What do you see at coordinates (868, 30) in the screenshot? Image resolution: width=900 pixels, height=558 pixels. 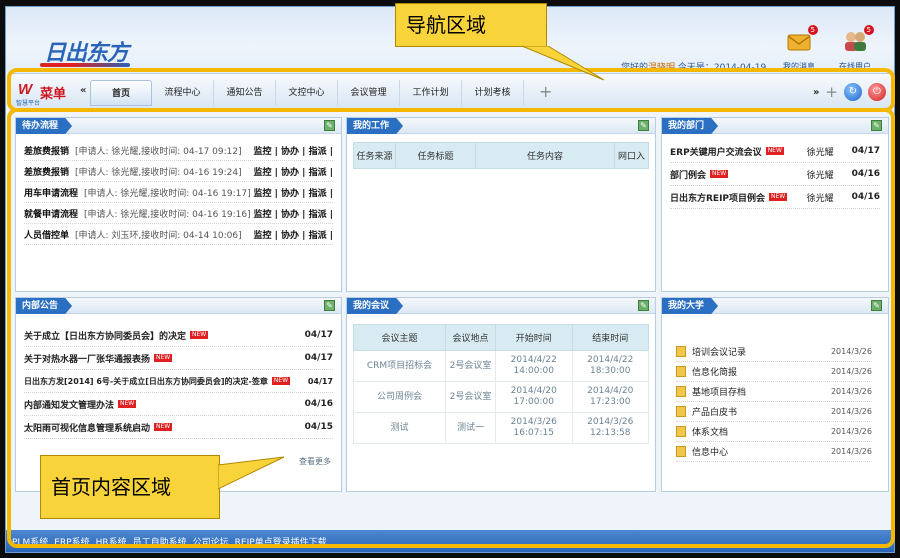 I see `users-badge: 5` at bounding box center [868, 30].